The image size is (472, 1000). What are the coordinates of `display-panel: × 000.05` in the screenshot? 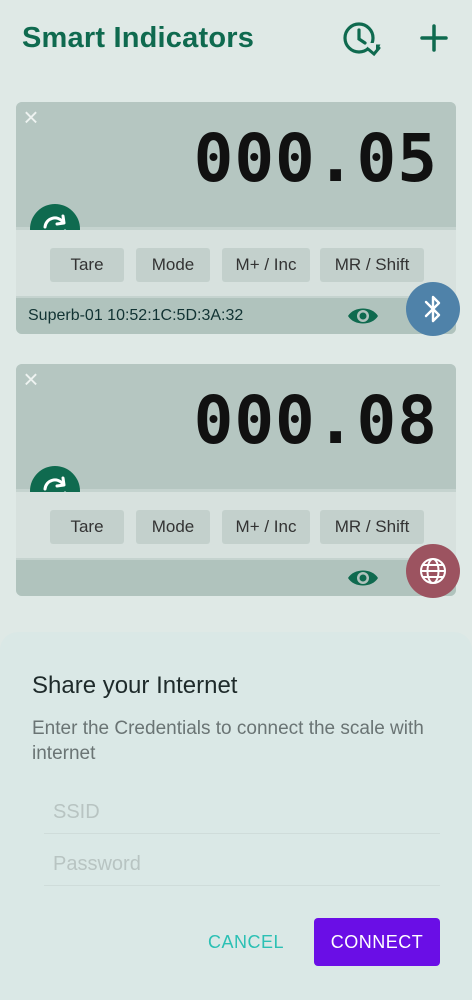 It's located at (236, 164).